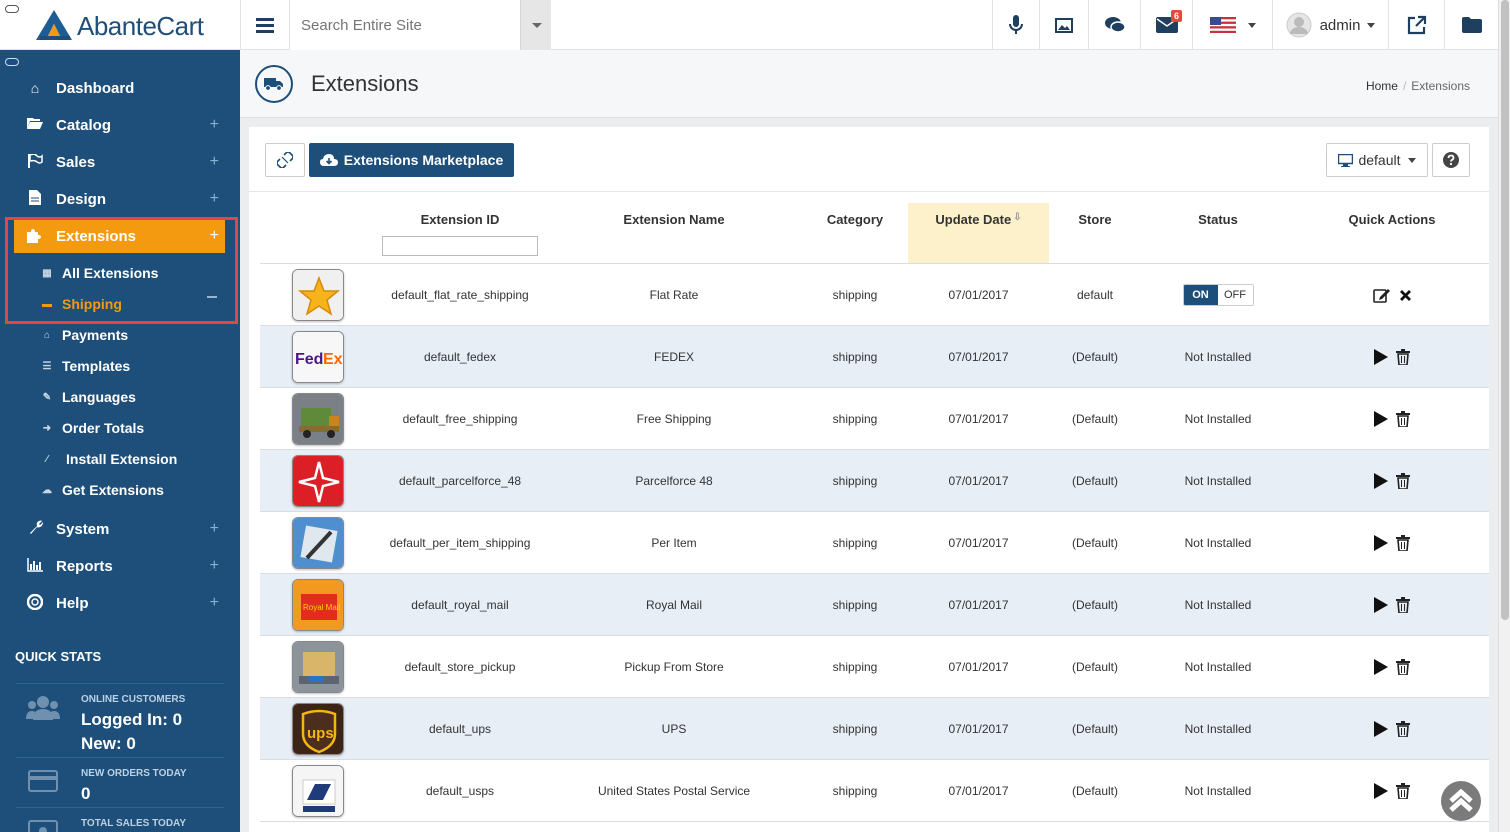 This screenshot has height=832, width=1510. What do you see at coordinates (318, 419) in the screenshot?
I see `truck-logo-icon` at bounding box center [318, 419].